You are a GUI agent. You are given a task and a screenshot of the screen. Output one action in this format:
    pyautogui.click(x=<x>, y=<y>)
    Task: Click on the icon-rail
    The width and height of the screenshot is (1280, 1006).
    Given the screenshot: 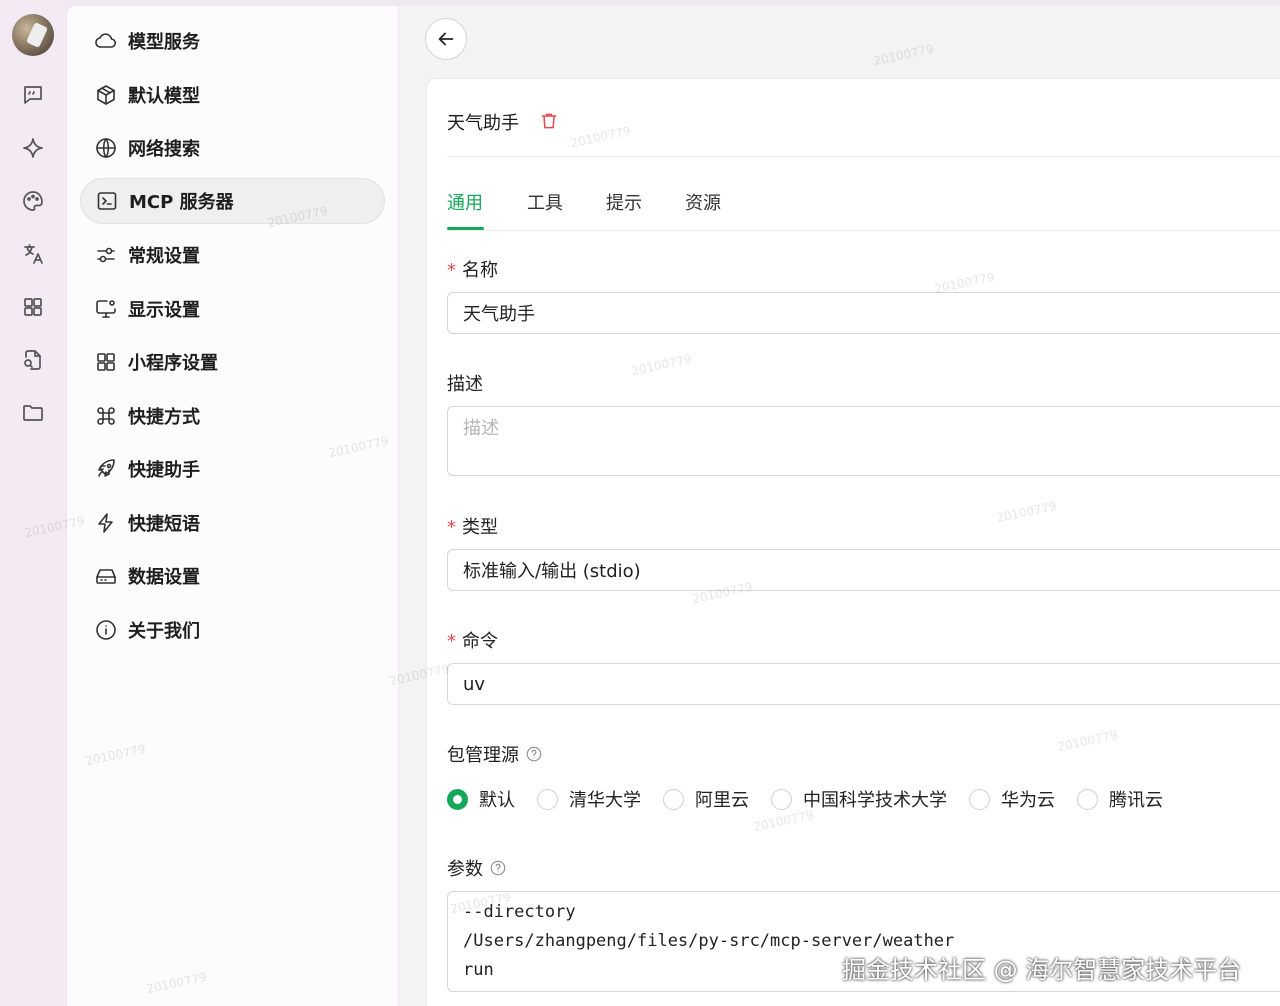 What is the action you would take?
    pyautogui.click(x=33, y=503)
    